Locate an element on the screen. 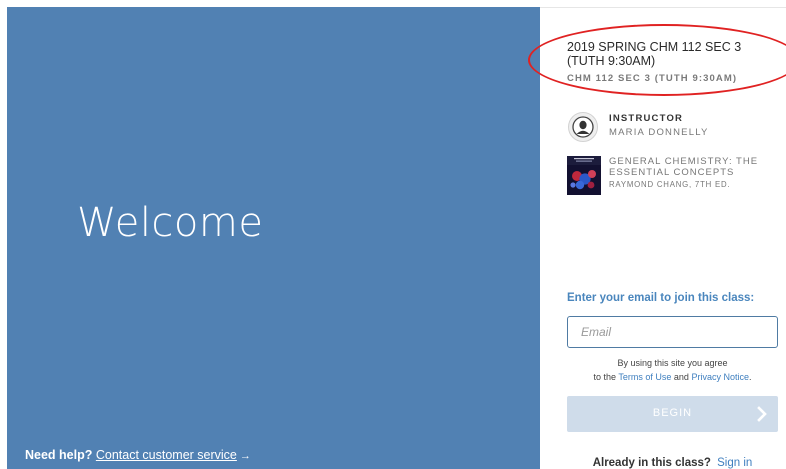  help-prefix: Need help? is located at coordinates (59, 455).